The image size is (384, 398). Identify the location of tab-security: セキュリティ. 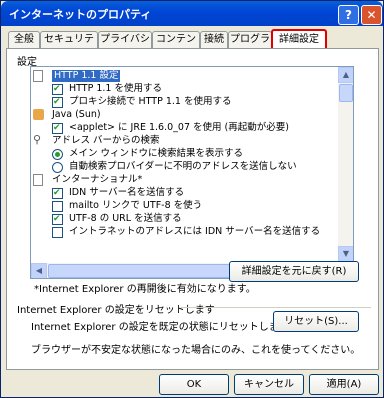
(69, 46).